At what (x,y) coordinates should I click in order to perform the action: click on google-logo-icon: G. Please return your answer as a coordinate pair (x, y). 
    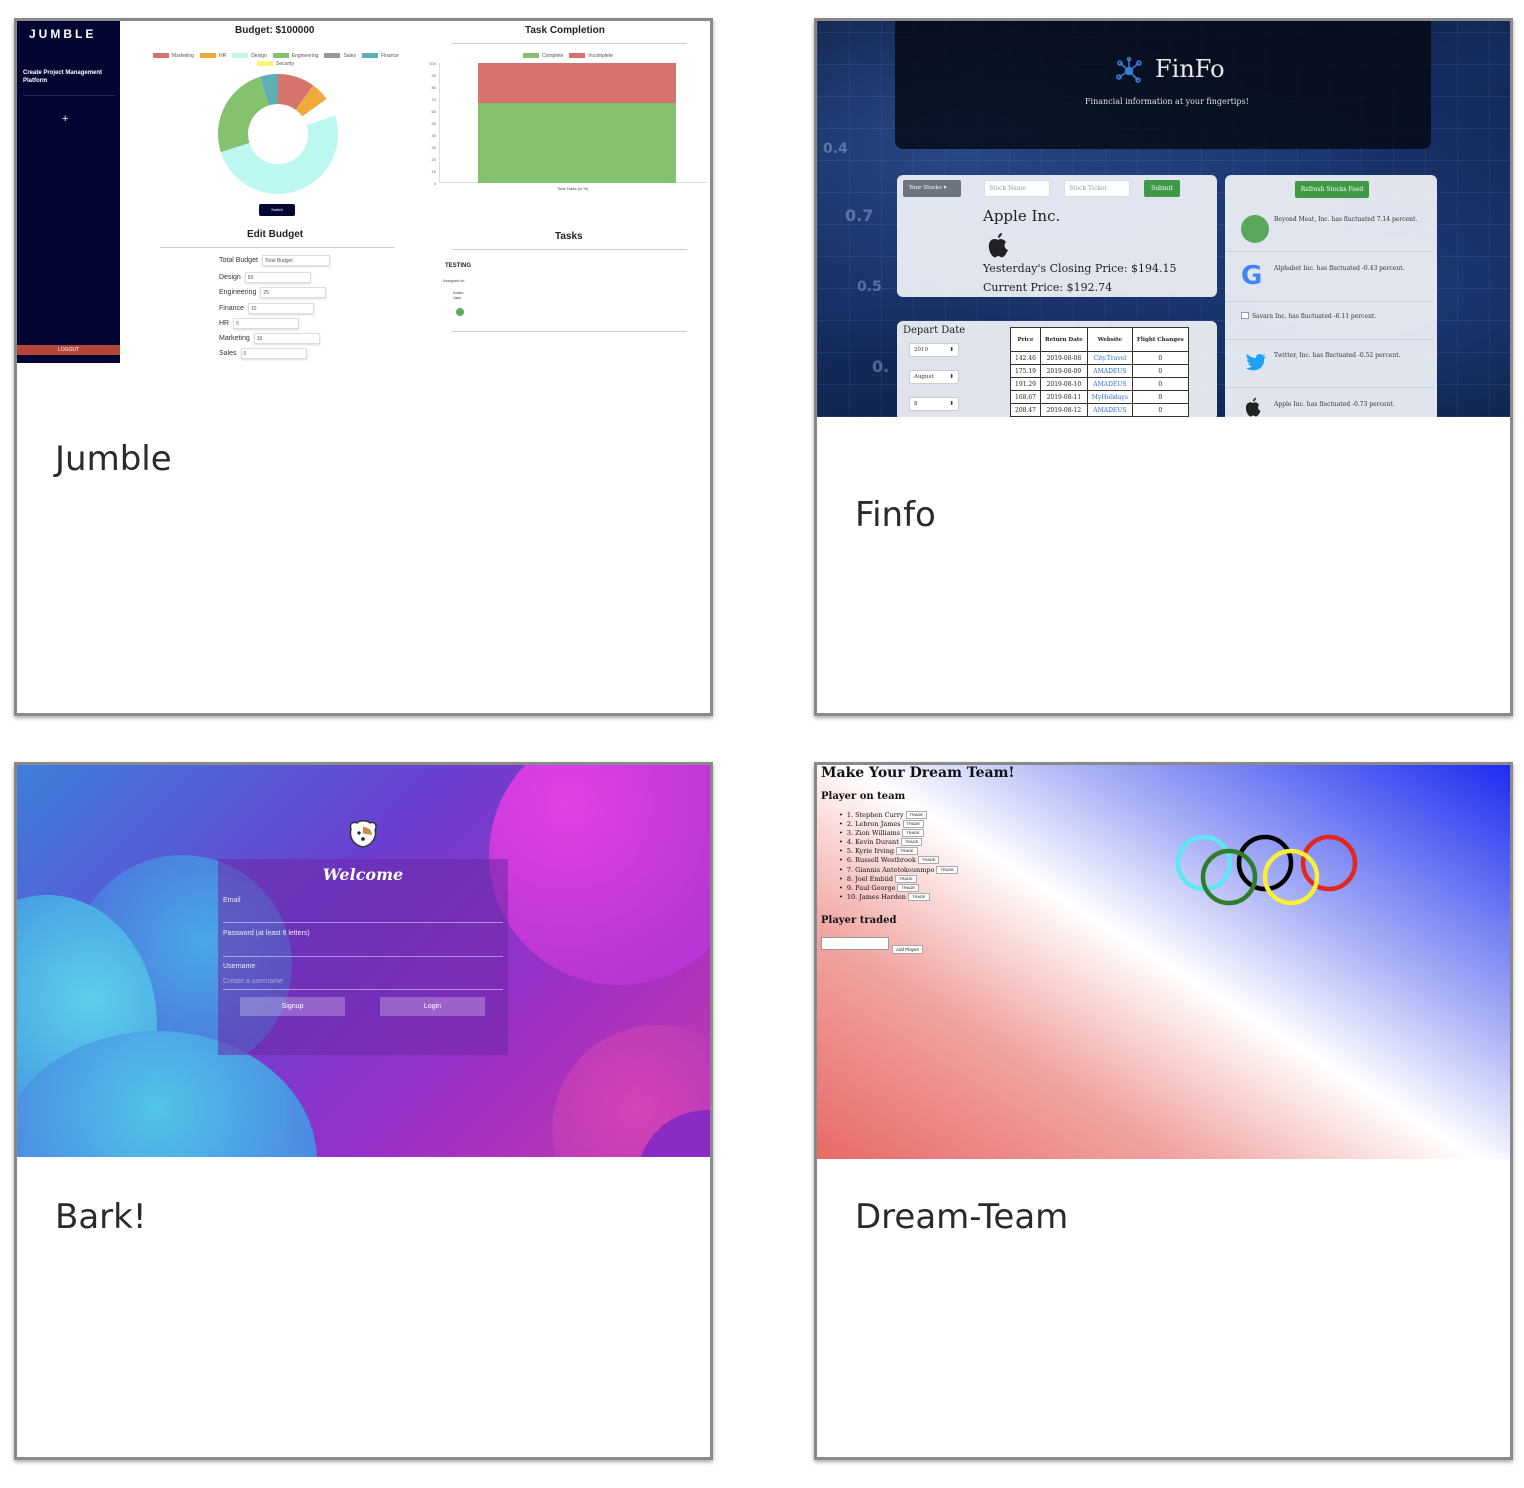
    Looking at the image, I should click on (1252, 276).